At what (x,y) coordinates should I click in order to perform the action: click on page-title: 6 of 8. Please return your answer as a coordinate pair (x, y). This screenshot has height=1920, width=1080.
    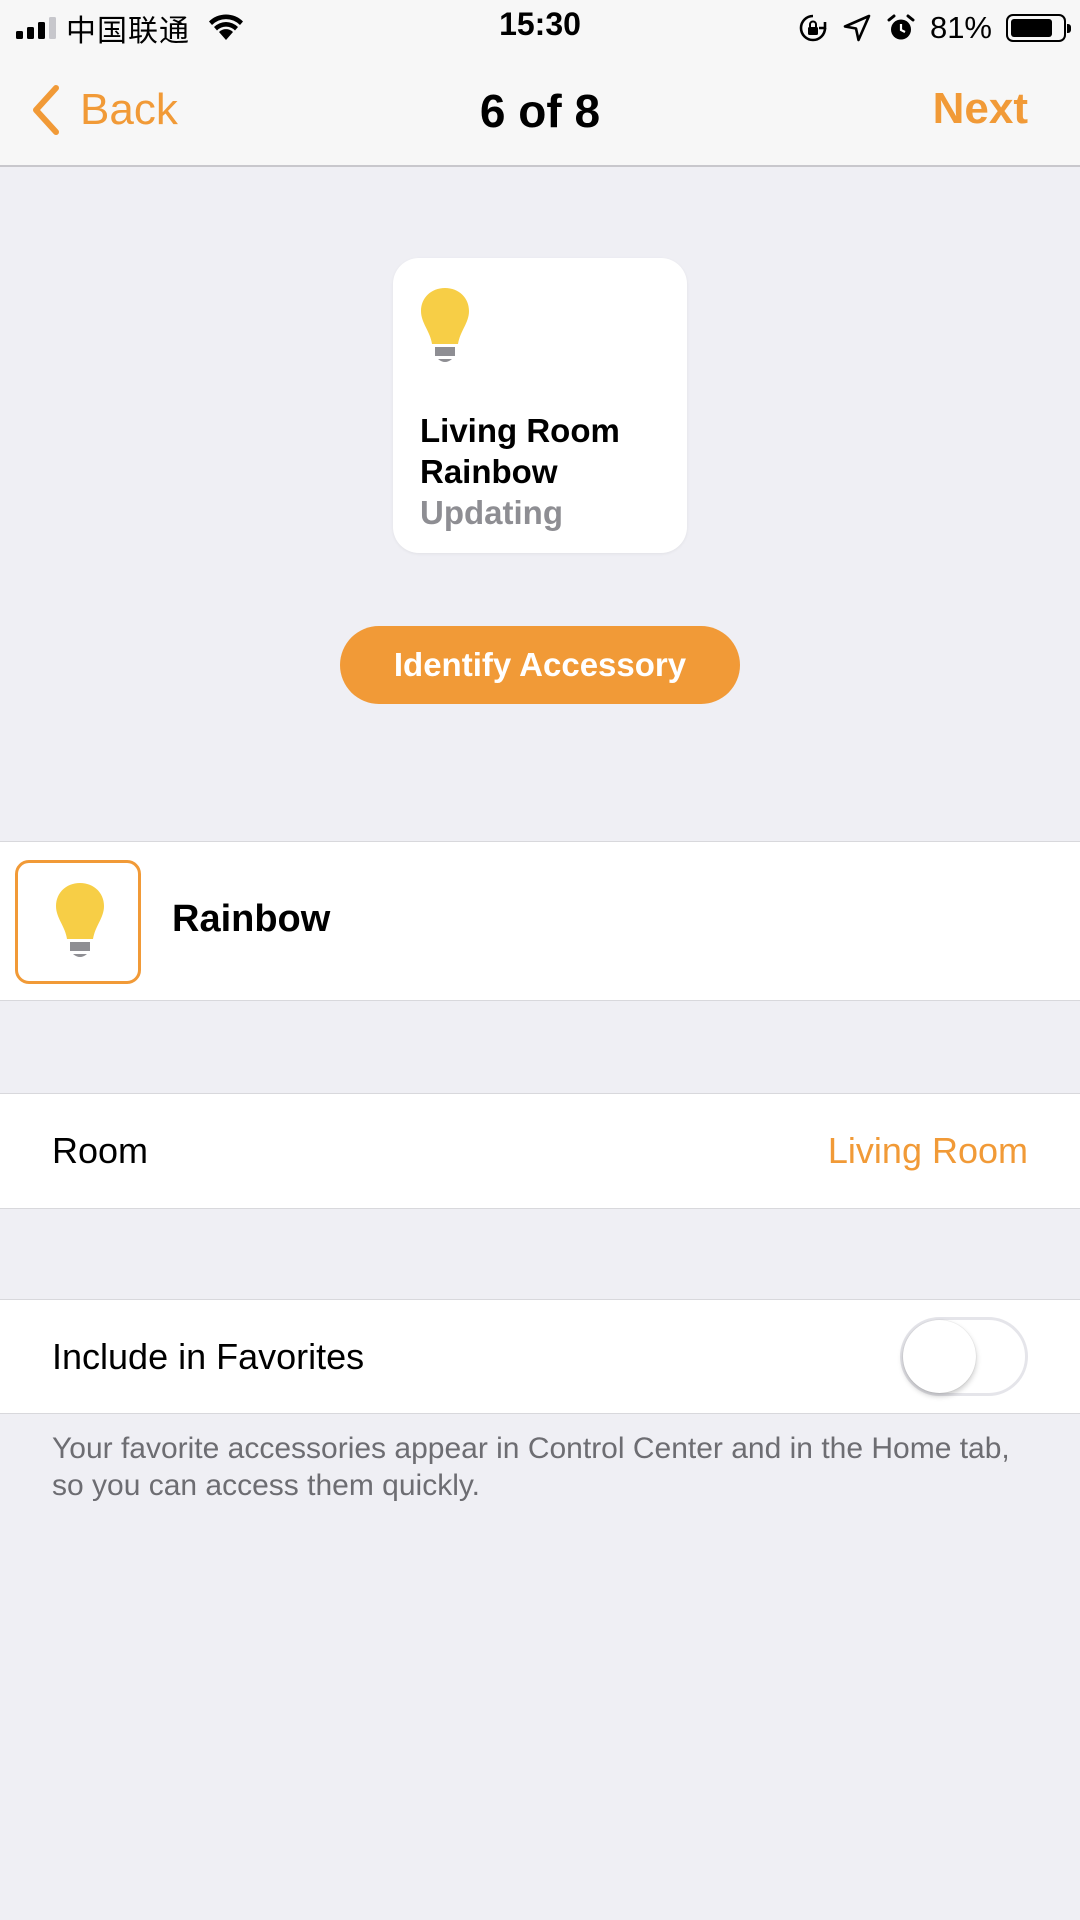
    Looking at the image, I should click on (540, 111).